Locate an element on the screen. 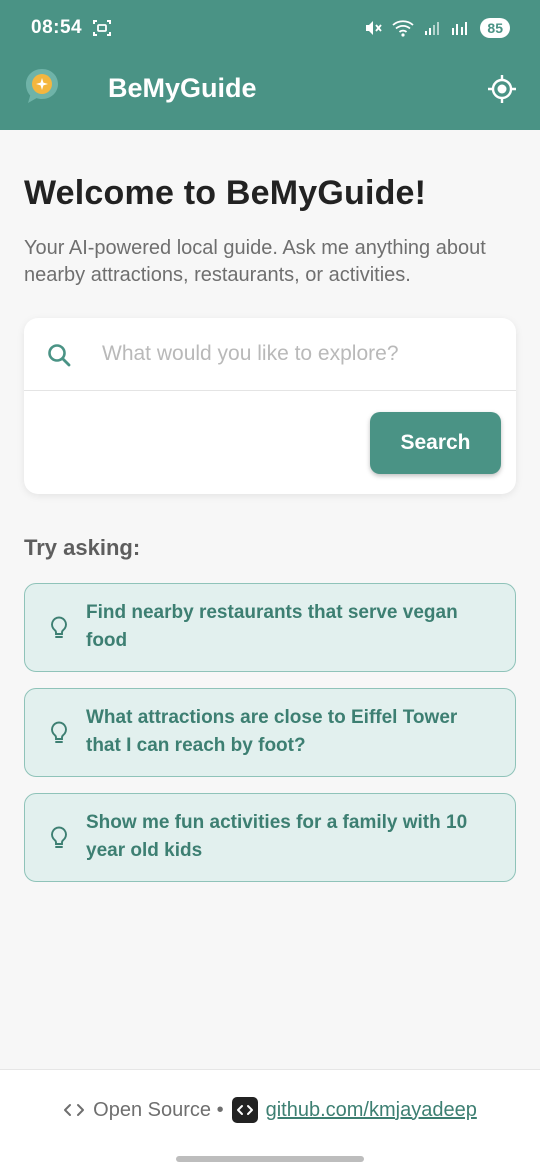  search-row is located at coordinates (270, 354).